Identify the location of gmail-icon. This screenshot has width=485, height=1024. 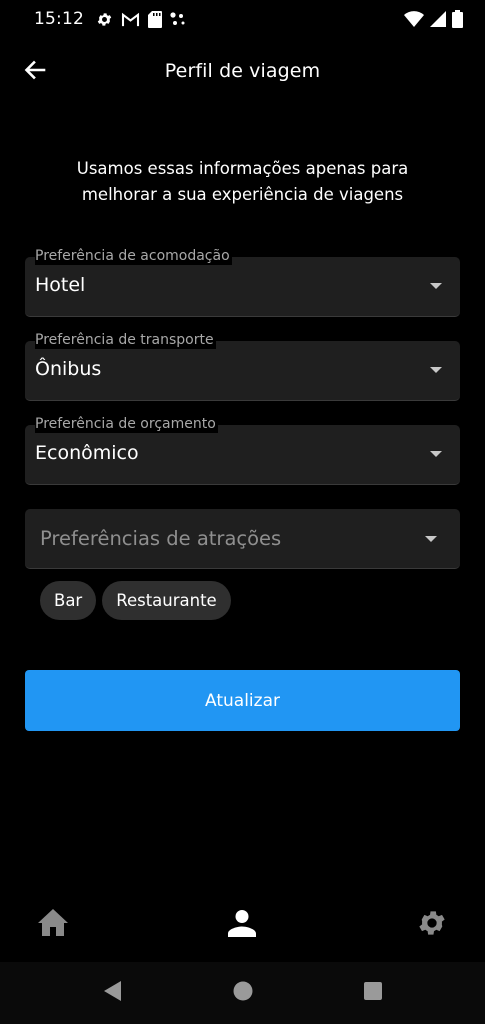
(130, 19).